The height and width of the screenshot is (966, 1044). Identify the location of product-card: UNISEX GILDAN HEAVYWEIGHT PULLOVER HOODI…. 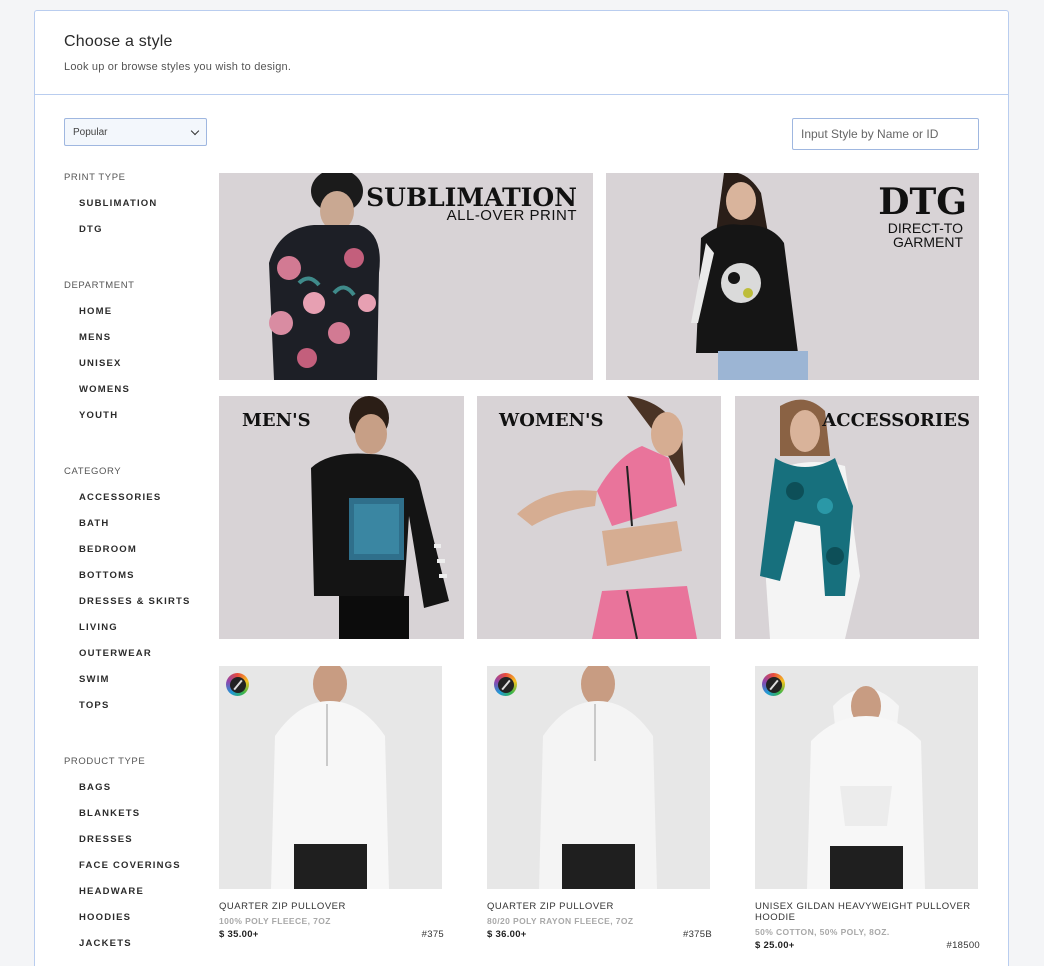
(867, 808).